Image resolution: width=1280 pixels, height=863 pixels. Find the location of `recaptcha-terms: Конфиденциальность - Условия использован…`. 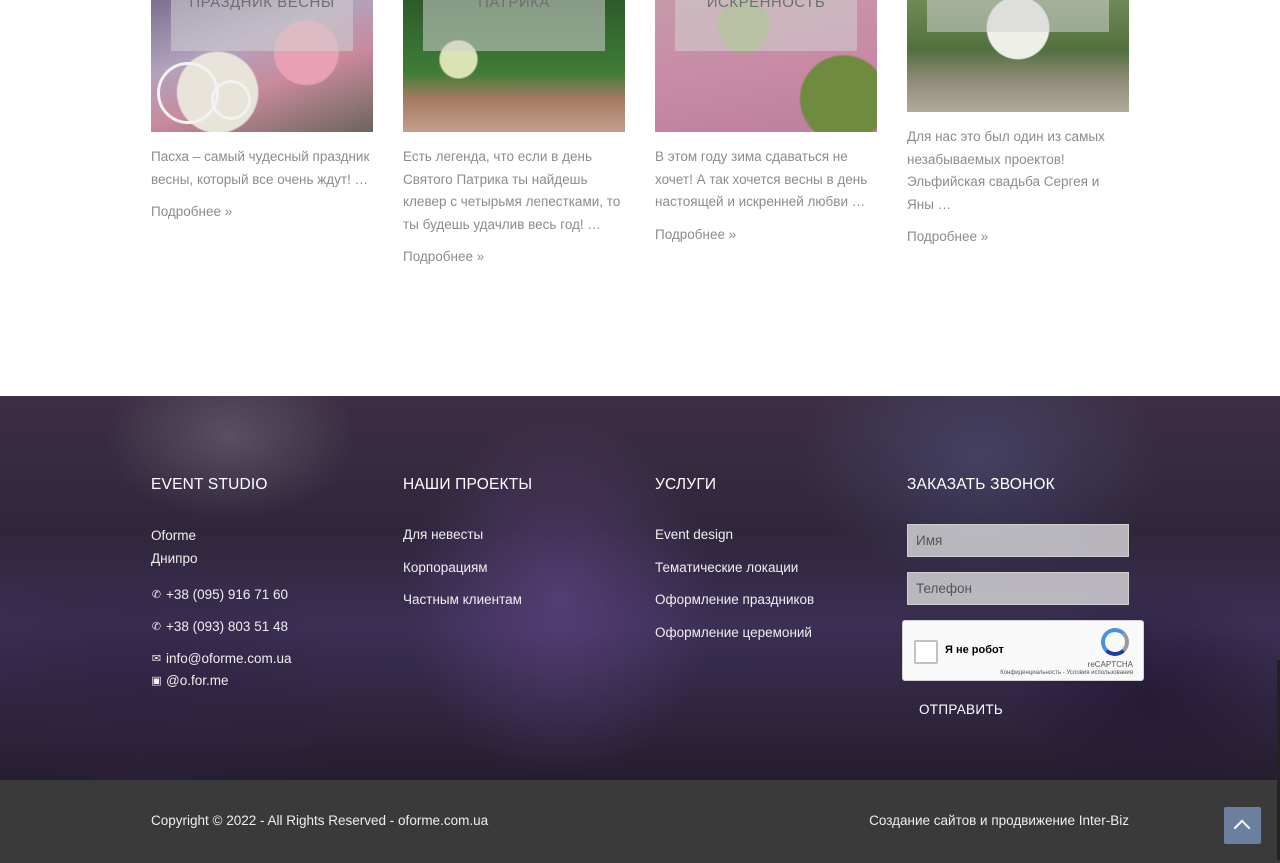

recaptcha-terms: Конфиденциальность - Условия использован… is located at coordinates (1066, 673).